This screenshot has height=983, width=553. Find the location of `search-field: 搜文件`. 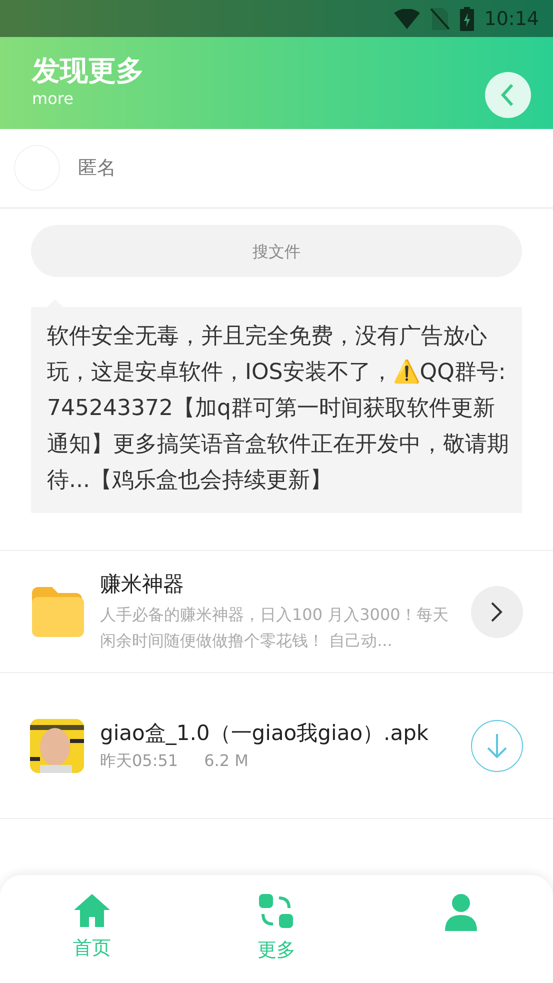

search-field: 搜文件 is located at coordinates (276, 251).